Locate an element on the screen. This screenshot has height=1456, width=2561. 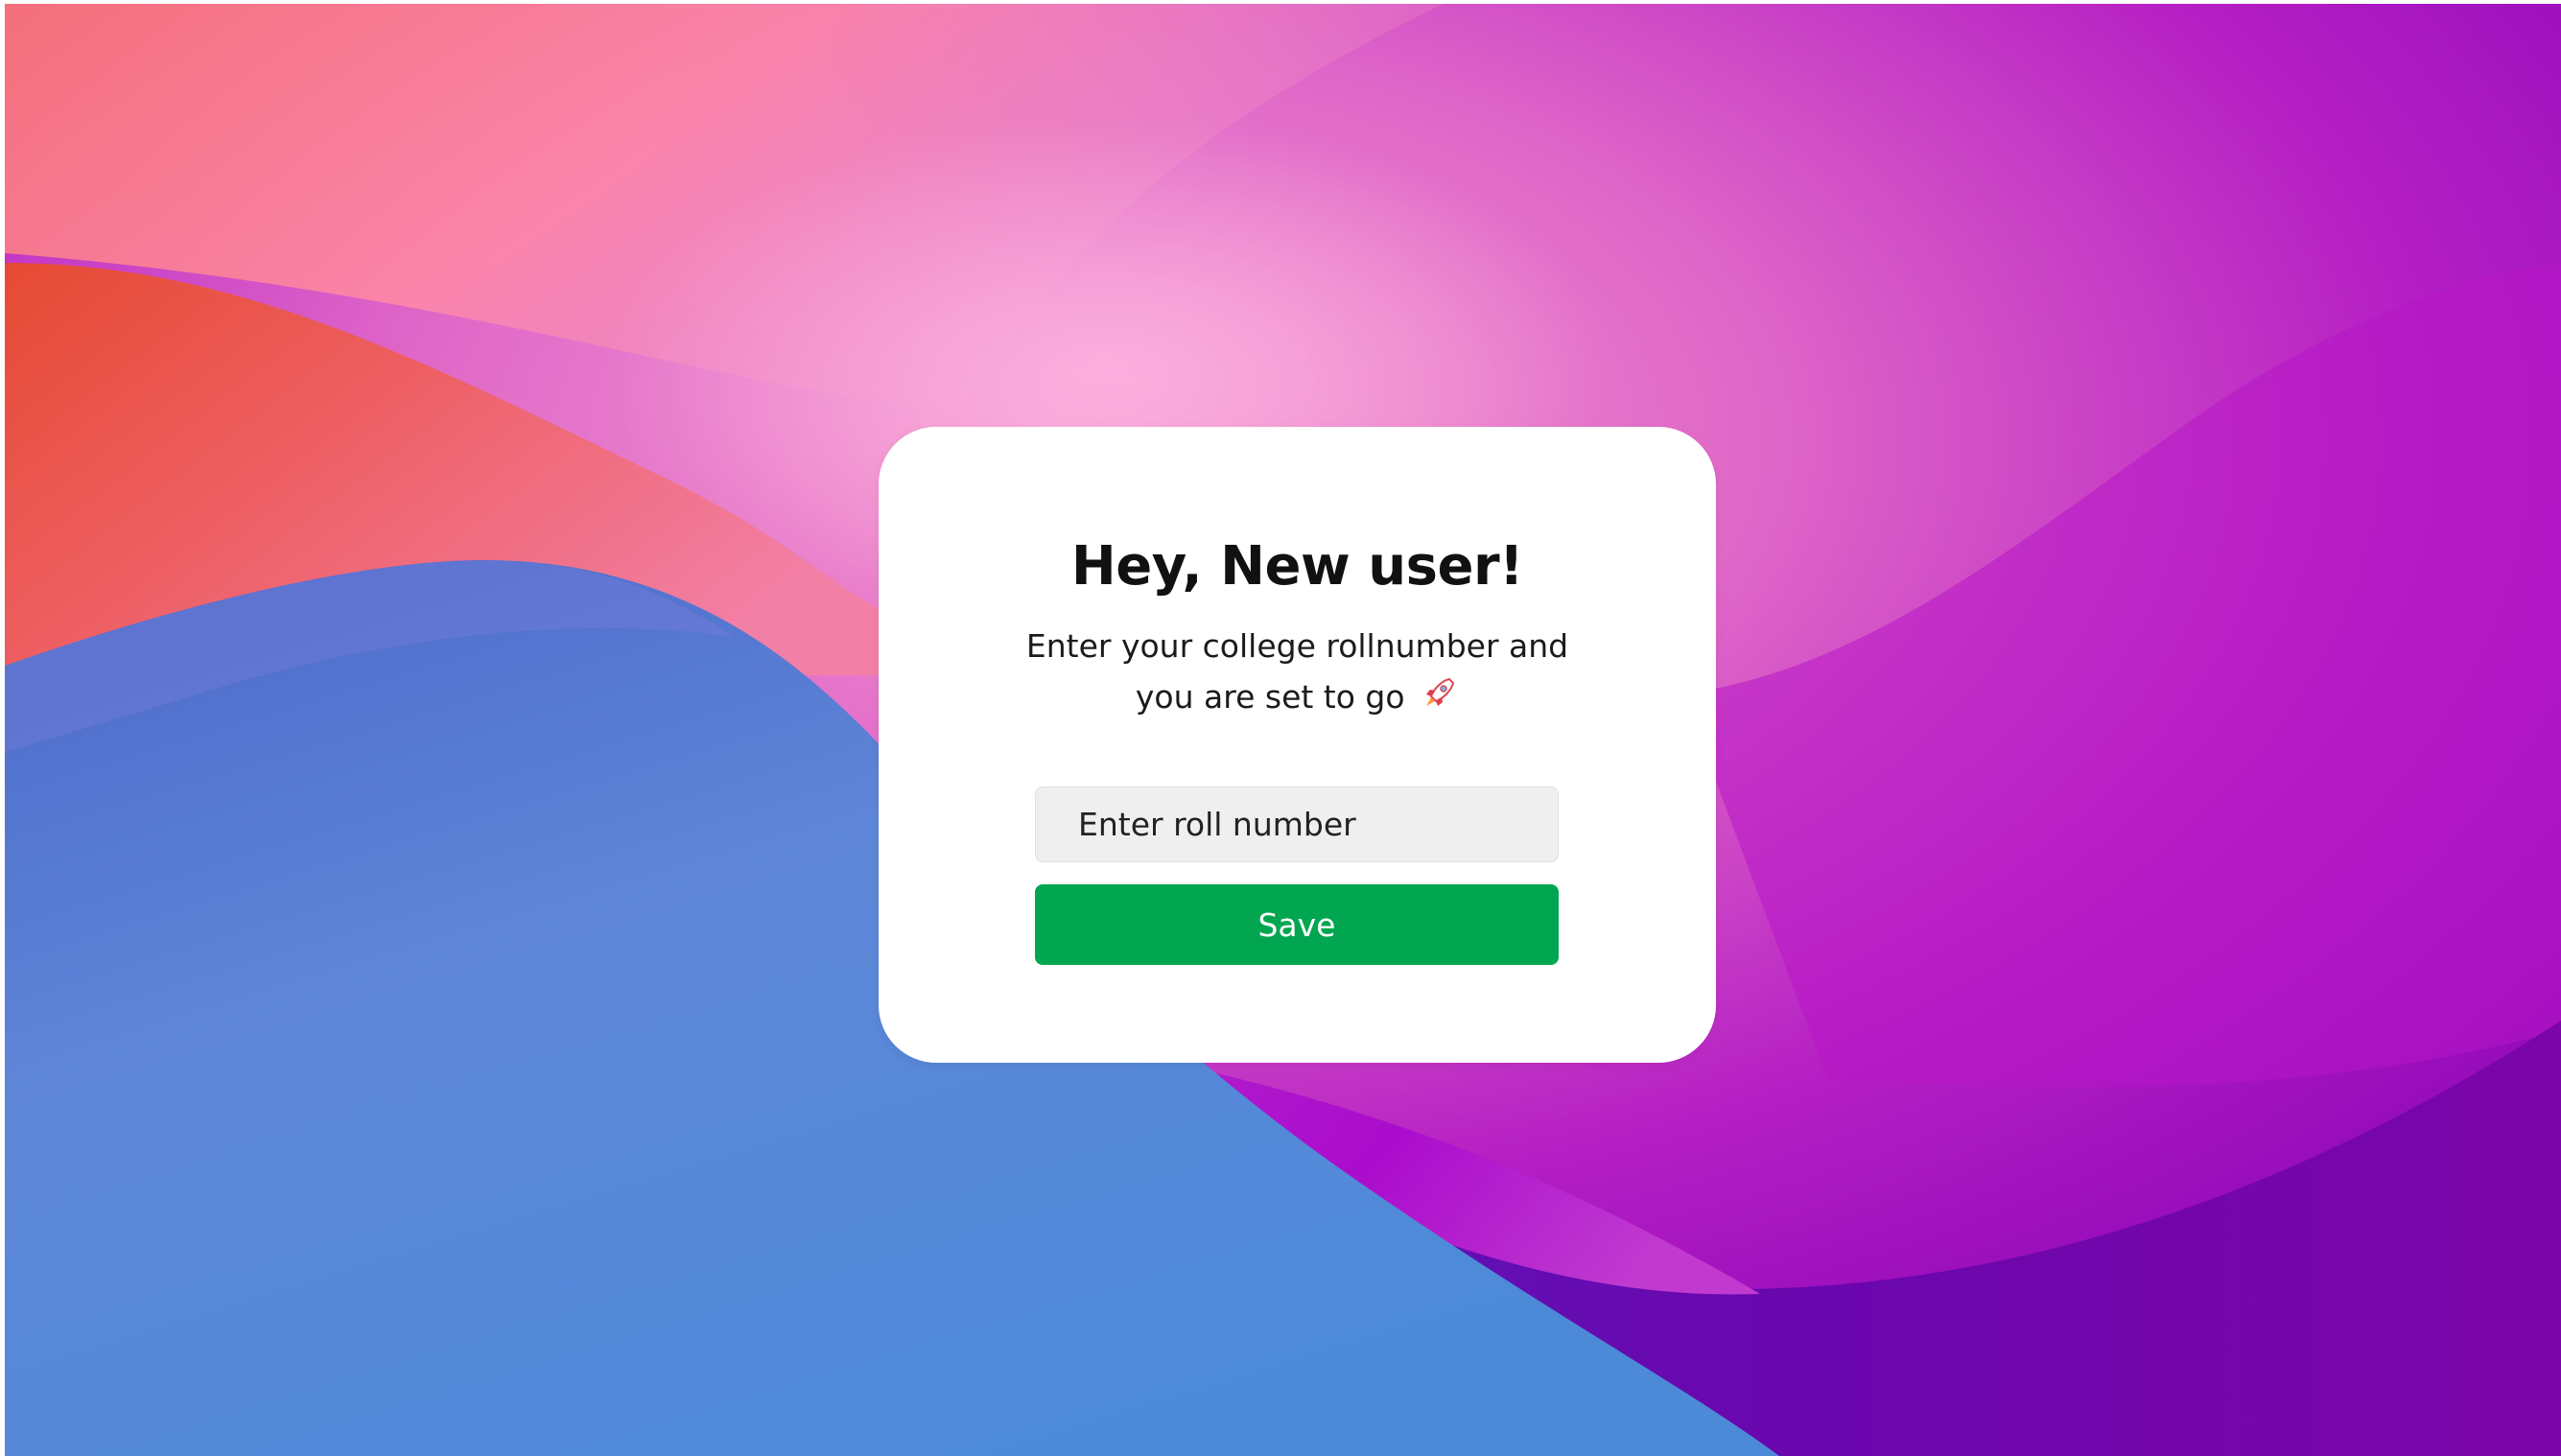
roll-number-field is located at coordinates (1297, 824).